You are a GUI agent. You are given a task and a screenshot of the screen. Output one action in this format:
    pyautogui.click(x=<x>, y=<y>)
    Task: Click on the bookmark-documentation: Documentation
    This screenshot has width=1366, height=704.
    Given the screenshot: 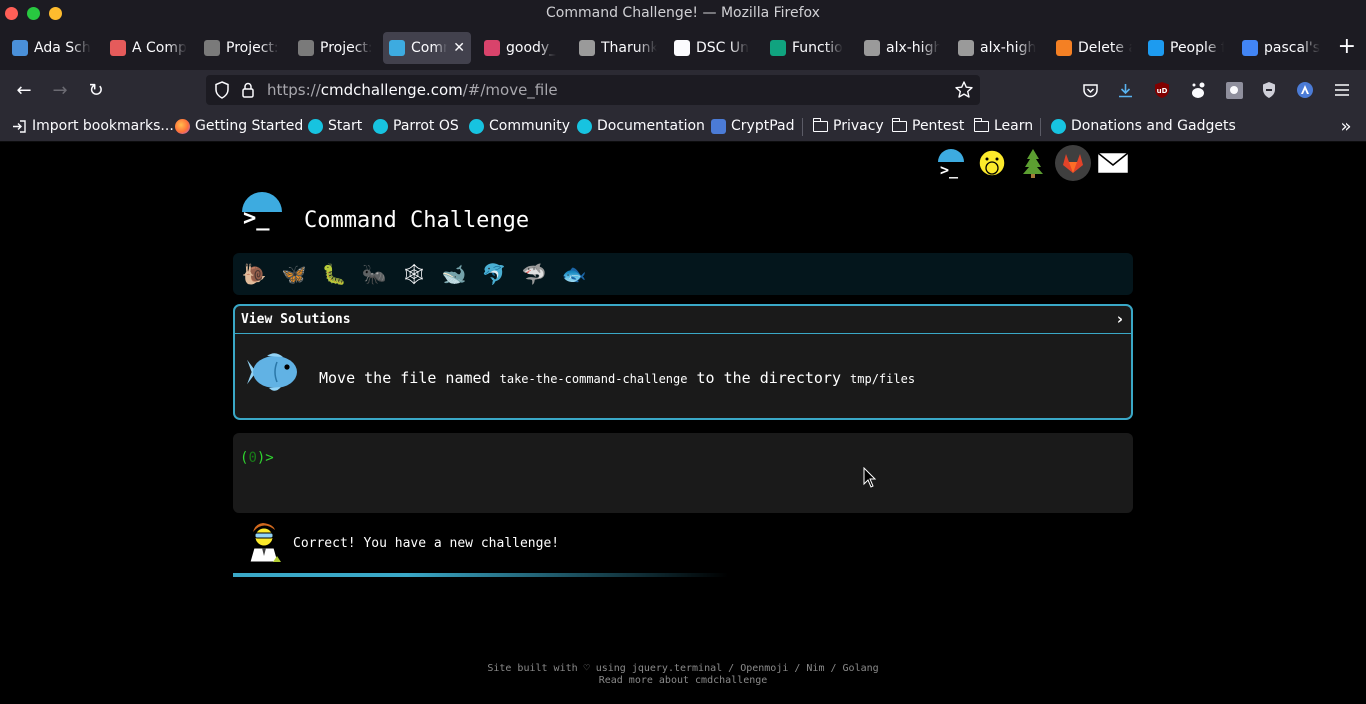 What is the action you would take?
    pyautogui.click(x=641, y=126)
    